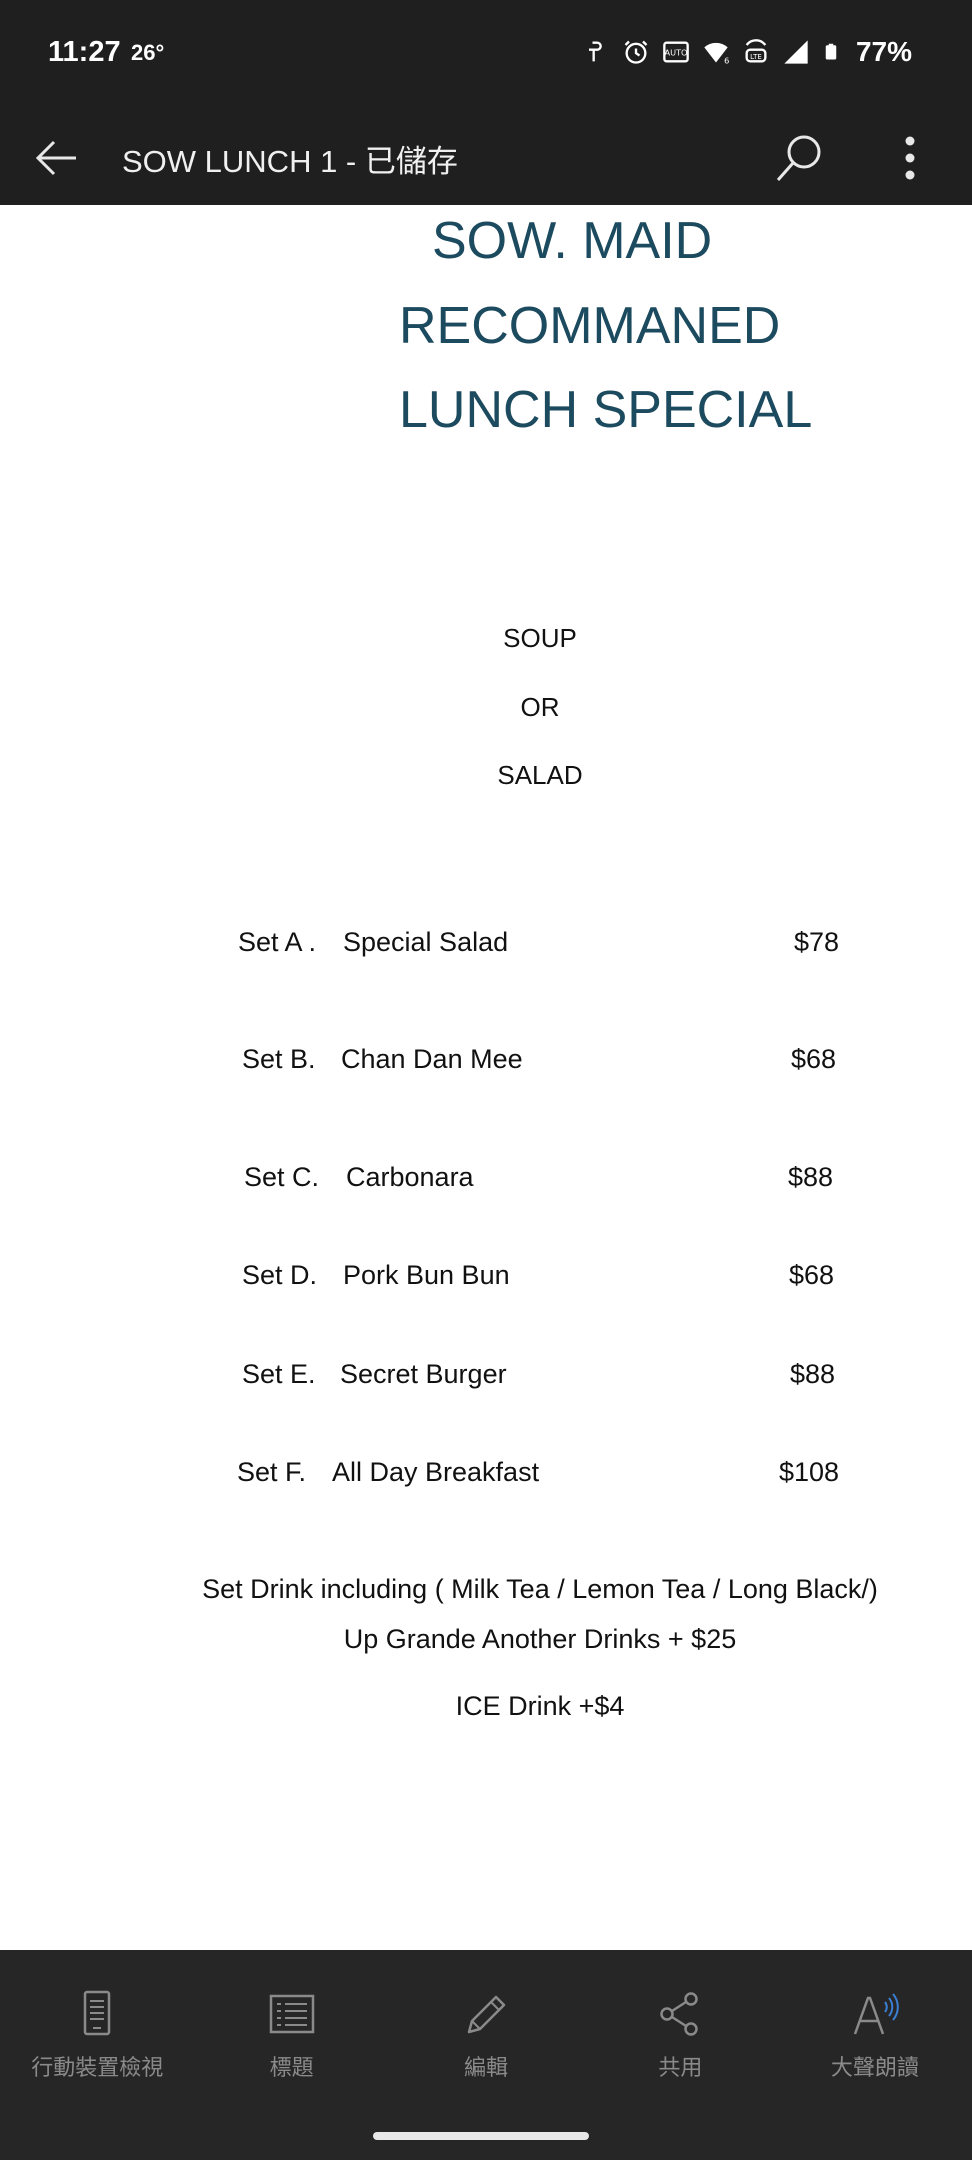 The width and height of the screenshot is (972, 2160). Describe the element at coordinates (426, 942) in the screenshot. I see `menu-dish-name: Special Salad` at that location.